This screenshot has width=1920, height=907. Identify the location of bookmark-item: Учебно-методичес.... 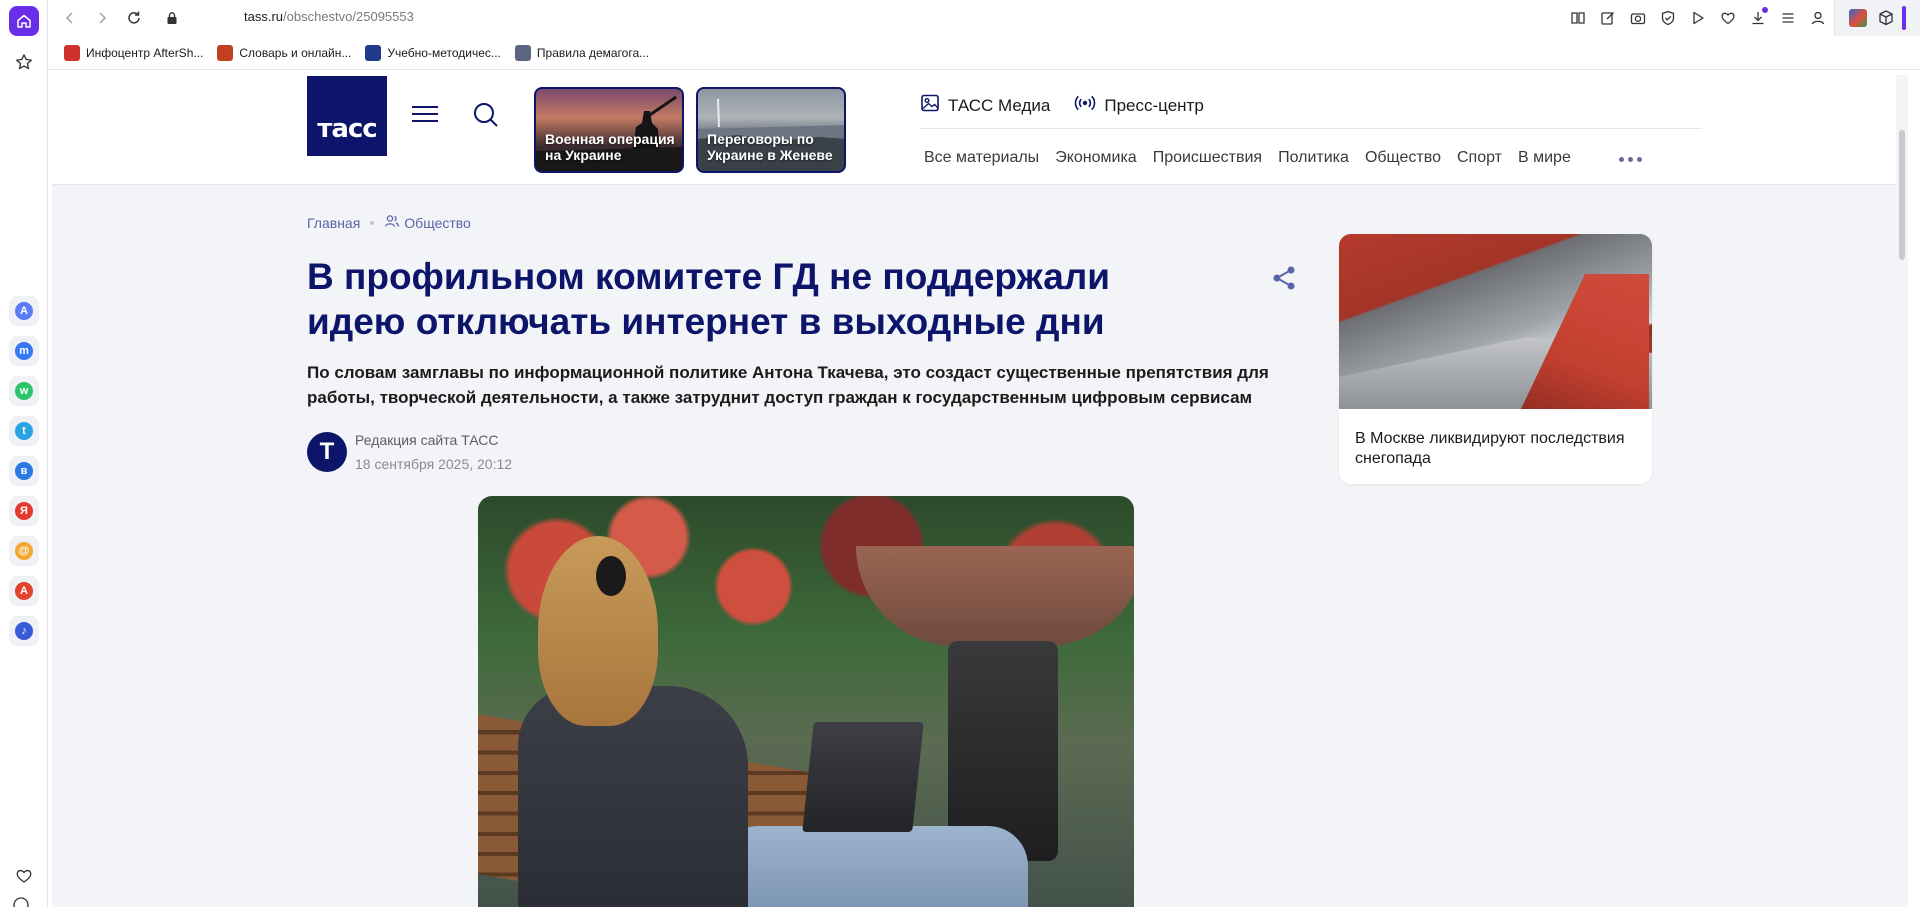
(433, 52).